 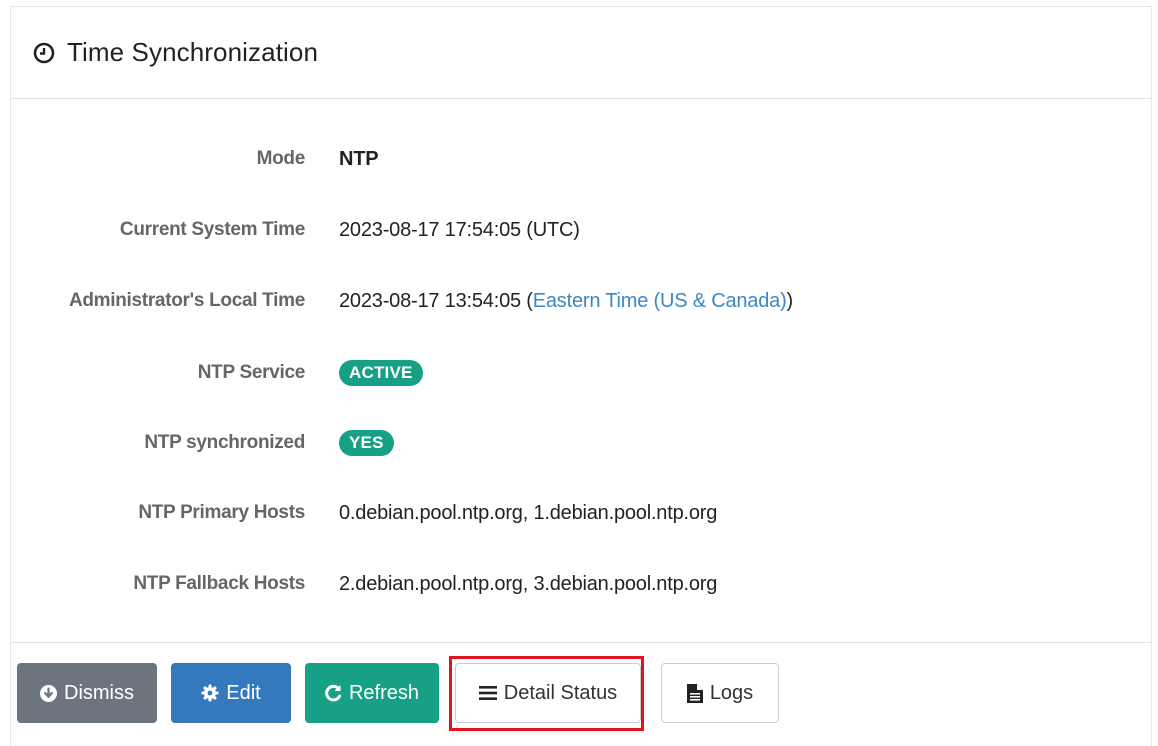 What do you see at coordinates (210, 693) in the screenshot?
I see `gear-icon` at bounding box center [210, 693].